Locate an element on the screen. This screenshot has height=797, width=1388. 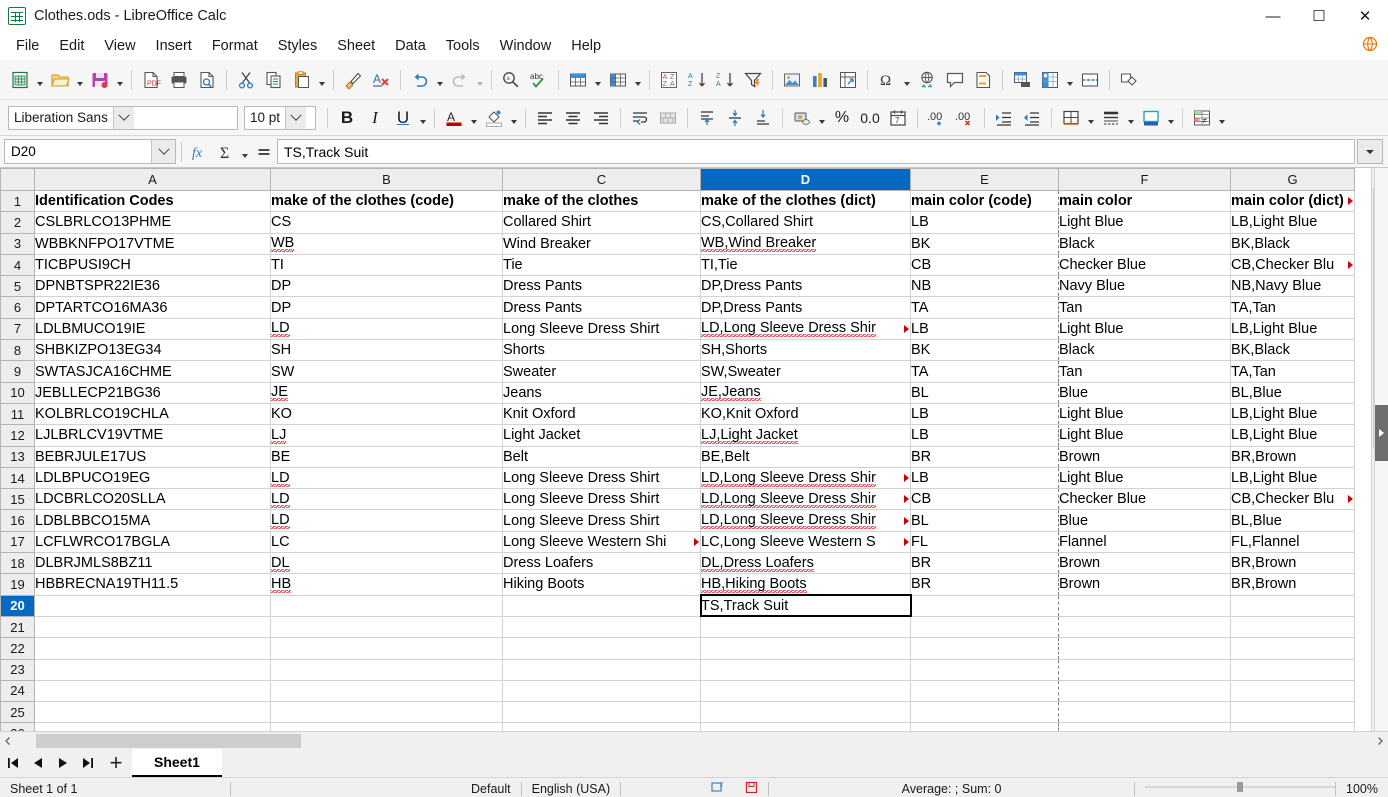
column-icon is located at coordinates (618, 80).